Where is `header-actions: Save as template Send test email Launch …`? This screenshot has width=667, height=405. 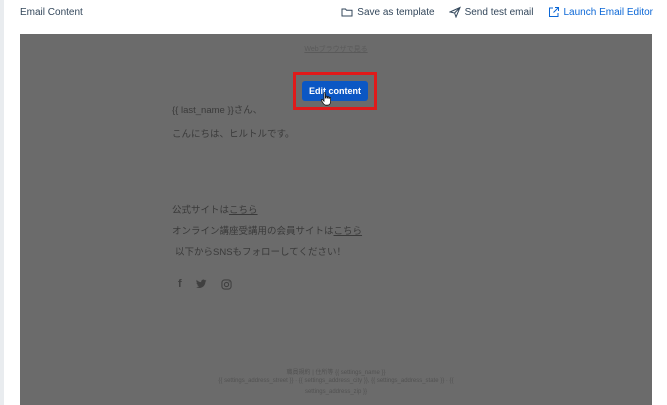
header-actions: Save as template Send test email Launch … is located at coordinates (497, 12).